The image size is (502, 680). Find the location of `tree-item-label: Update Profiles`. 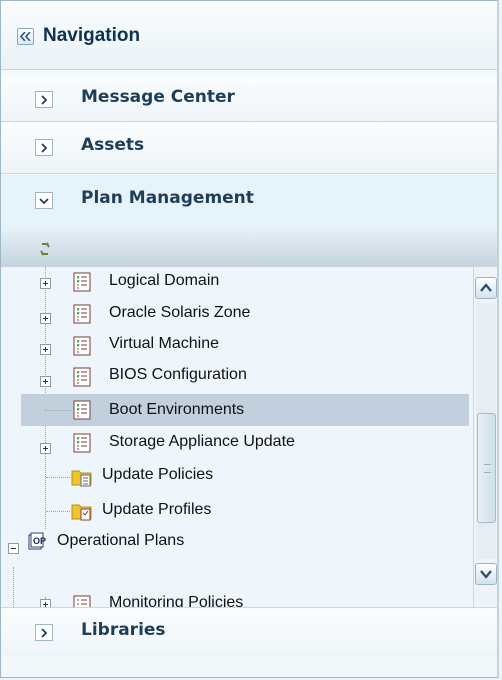

tree-item-label: Update Profiles is located at coordinates (157, 509).